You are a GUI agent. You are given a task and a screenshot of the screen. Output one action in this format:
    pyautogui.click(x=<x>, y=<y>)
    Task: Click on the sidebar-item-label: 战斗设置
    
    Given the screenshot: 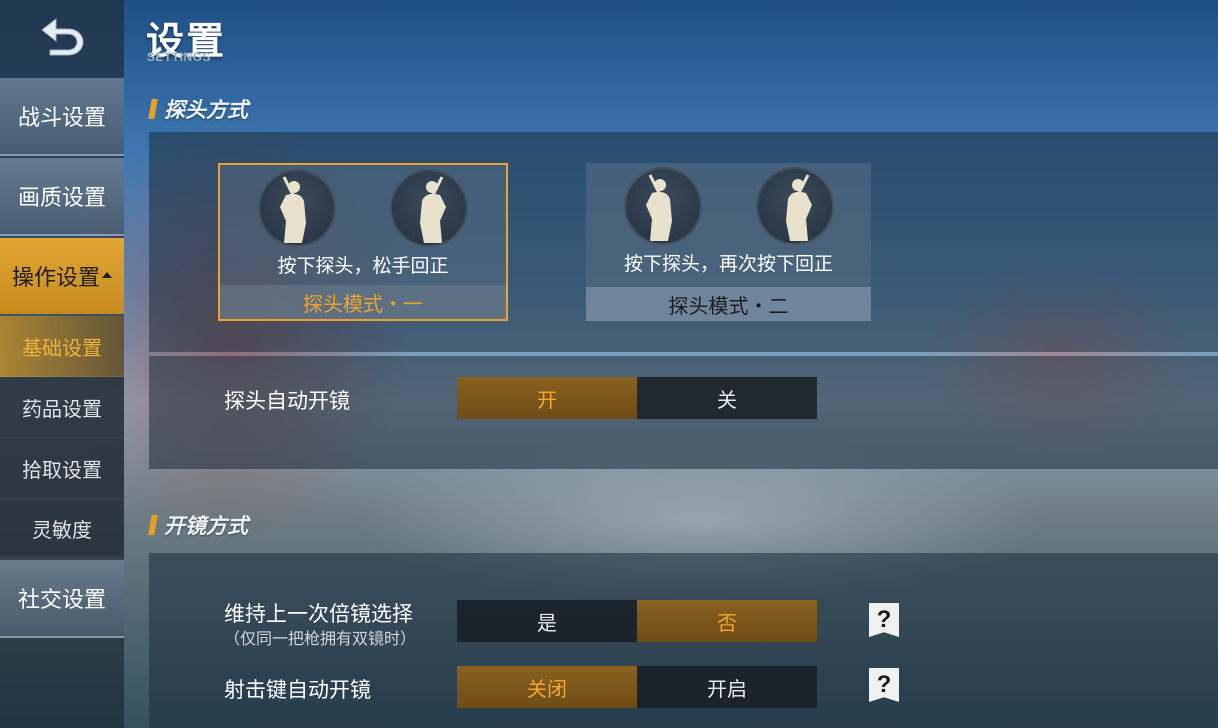 What is the action you would take?
    pyautogui.click(x=61, y=117)
    